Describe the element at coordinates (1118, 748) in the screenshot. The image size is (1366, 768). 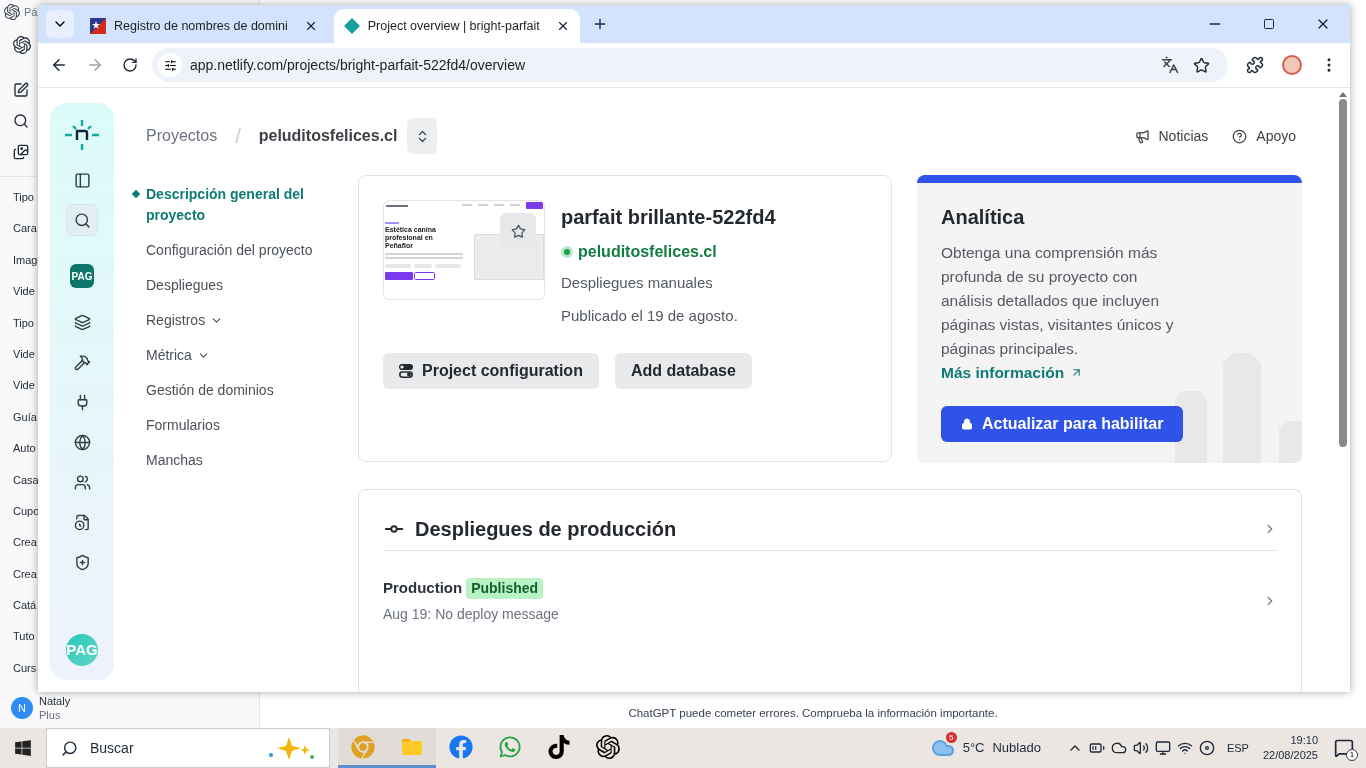
I see `cloud-icon` at that location.